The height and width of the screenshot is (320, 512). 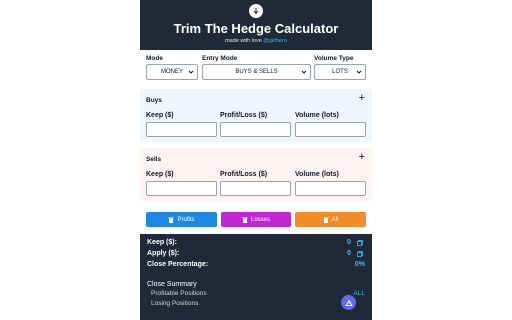 What do you see at coordinates (181, 188) in the screenshot?
I see `sell-keep-input` at bounding box center [181, 188].